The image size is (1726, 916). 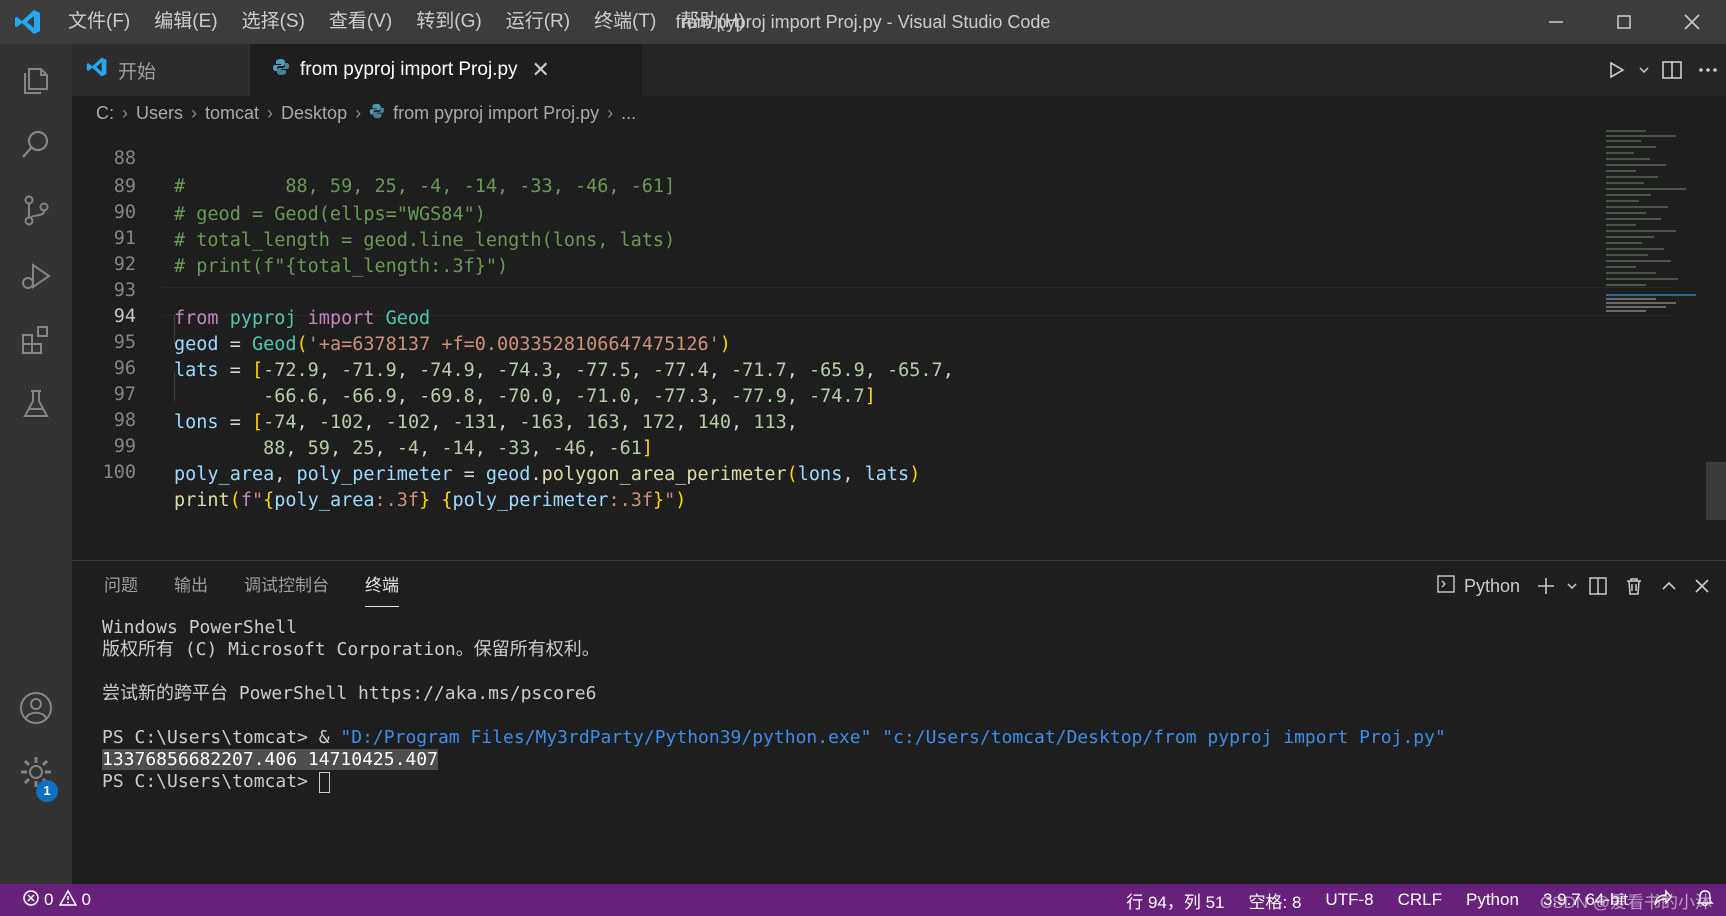 What do you see at coordinates (827, 248) in the screenshot?
I see `code-line: 92` at bounding box center [827, 248].